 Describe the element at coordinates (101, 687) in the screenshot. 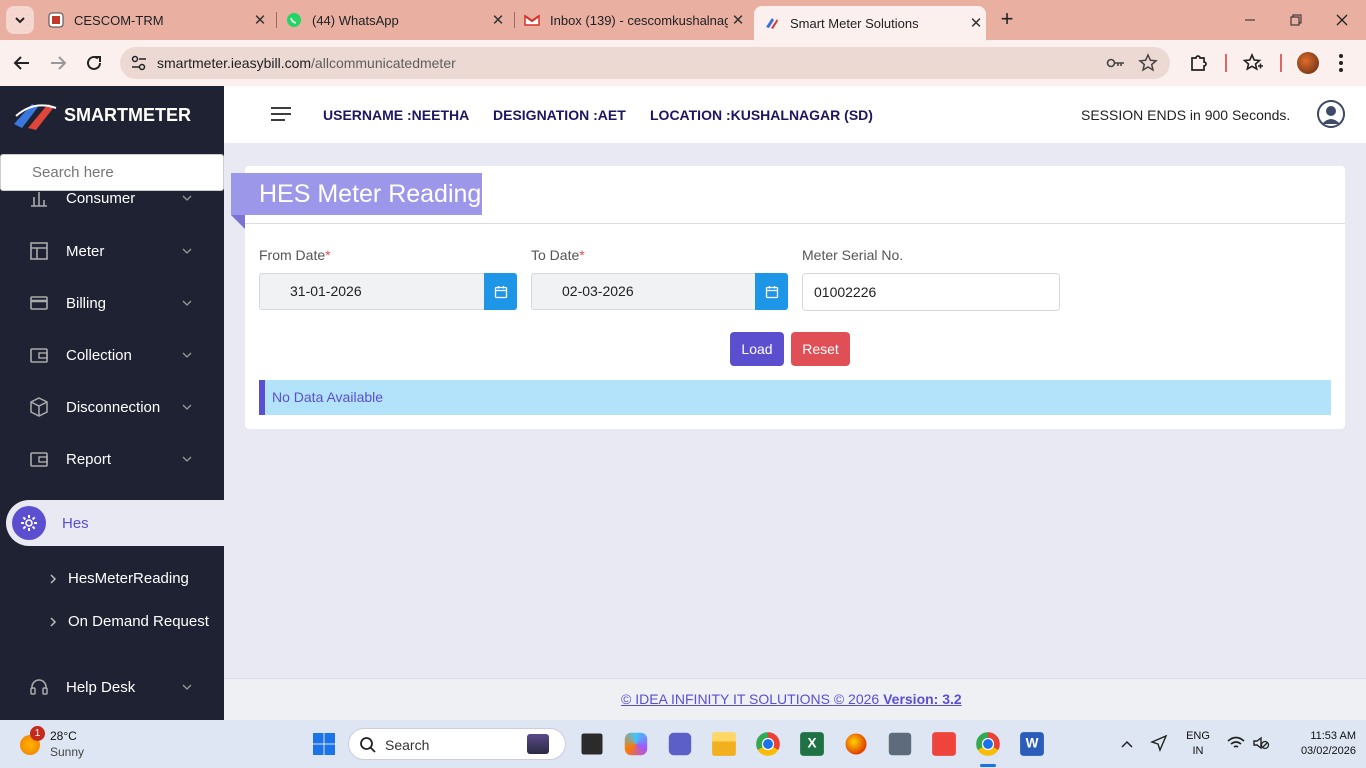

I see `sidebar-item-label: Help Desk` at that location.